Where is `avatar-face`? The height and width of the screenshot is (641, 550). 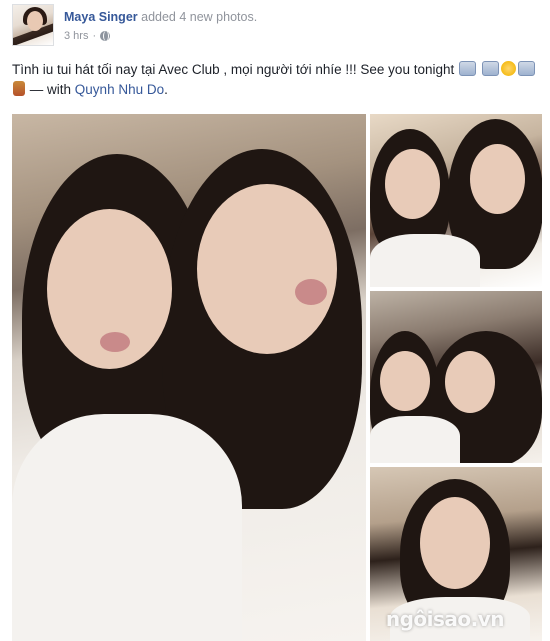
avatar-face is located at coordinates (35, 21).